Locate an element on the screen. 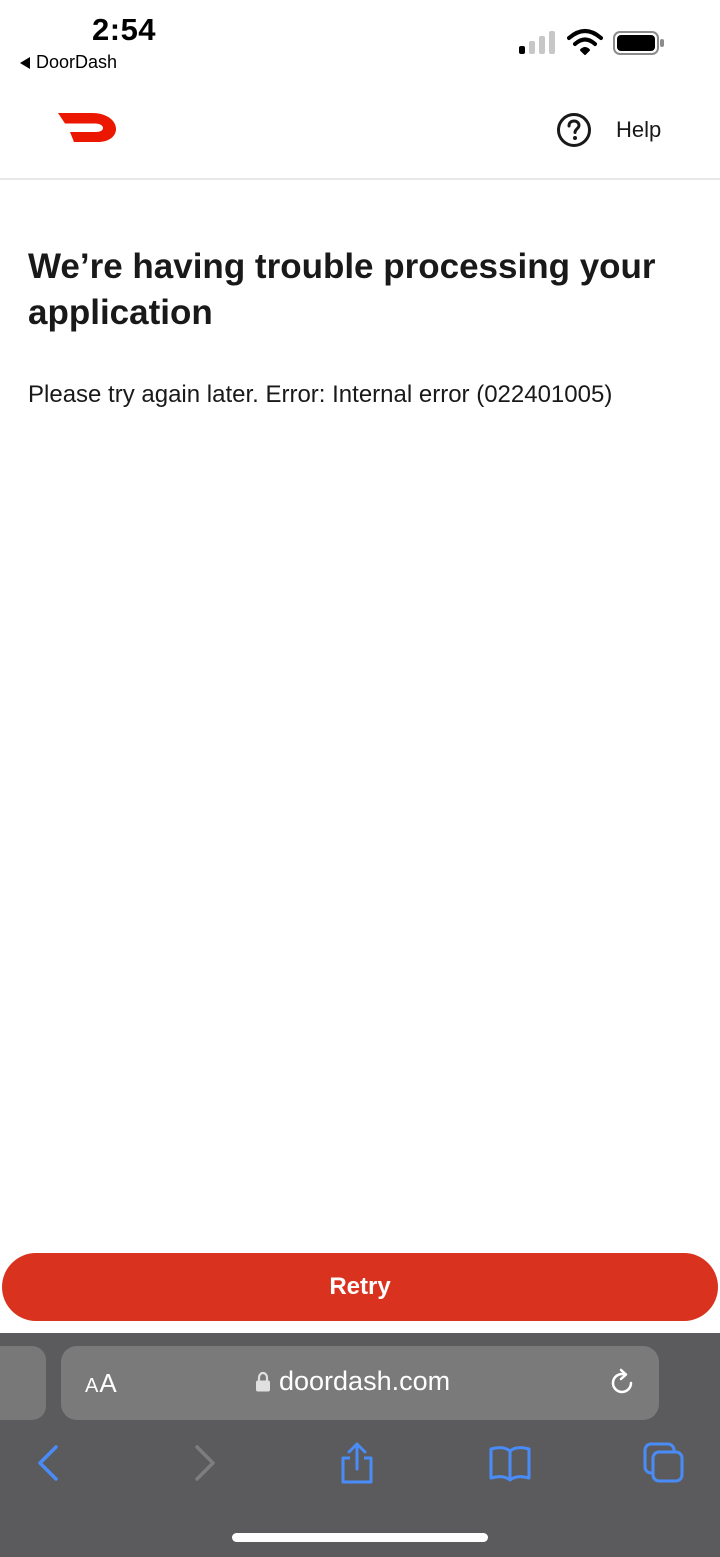  previous-tab-preview is located at coordinates (23, 1383).